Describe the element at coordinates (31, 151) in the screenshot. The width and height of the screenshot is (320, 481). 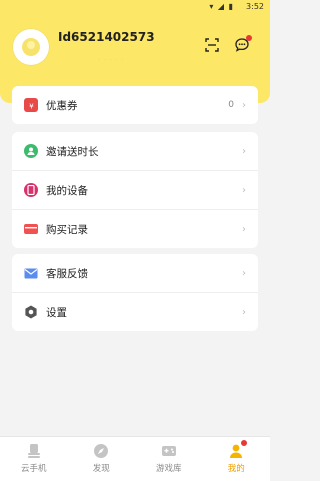
I see `invite-user-icon` at that location.